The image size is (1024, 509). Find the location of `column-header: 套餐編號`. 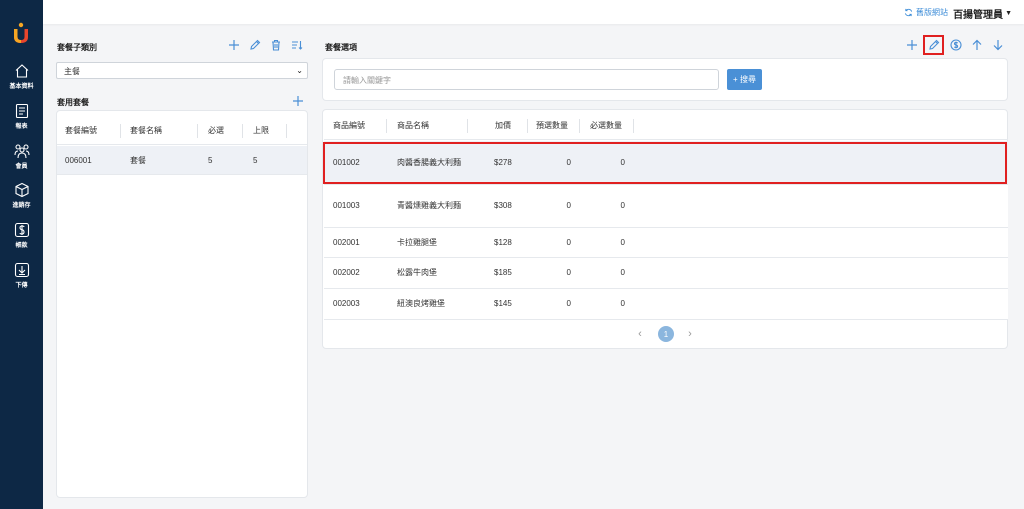

column-header: 套餐編號 is located at coordinates (81, 130).